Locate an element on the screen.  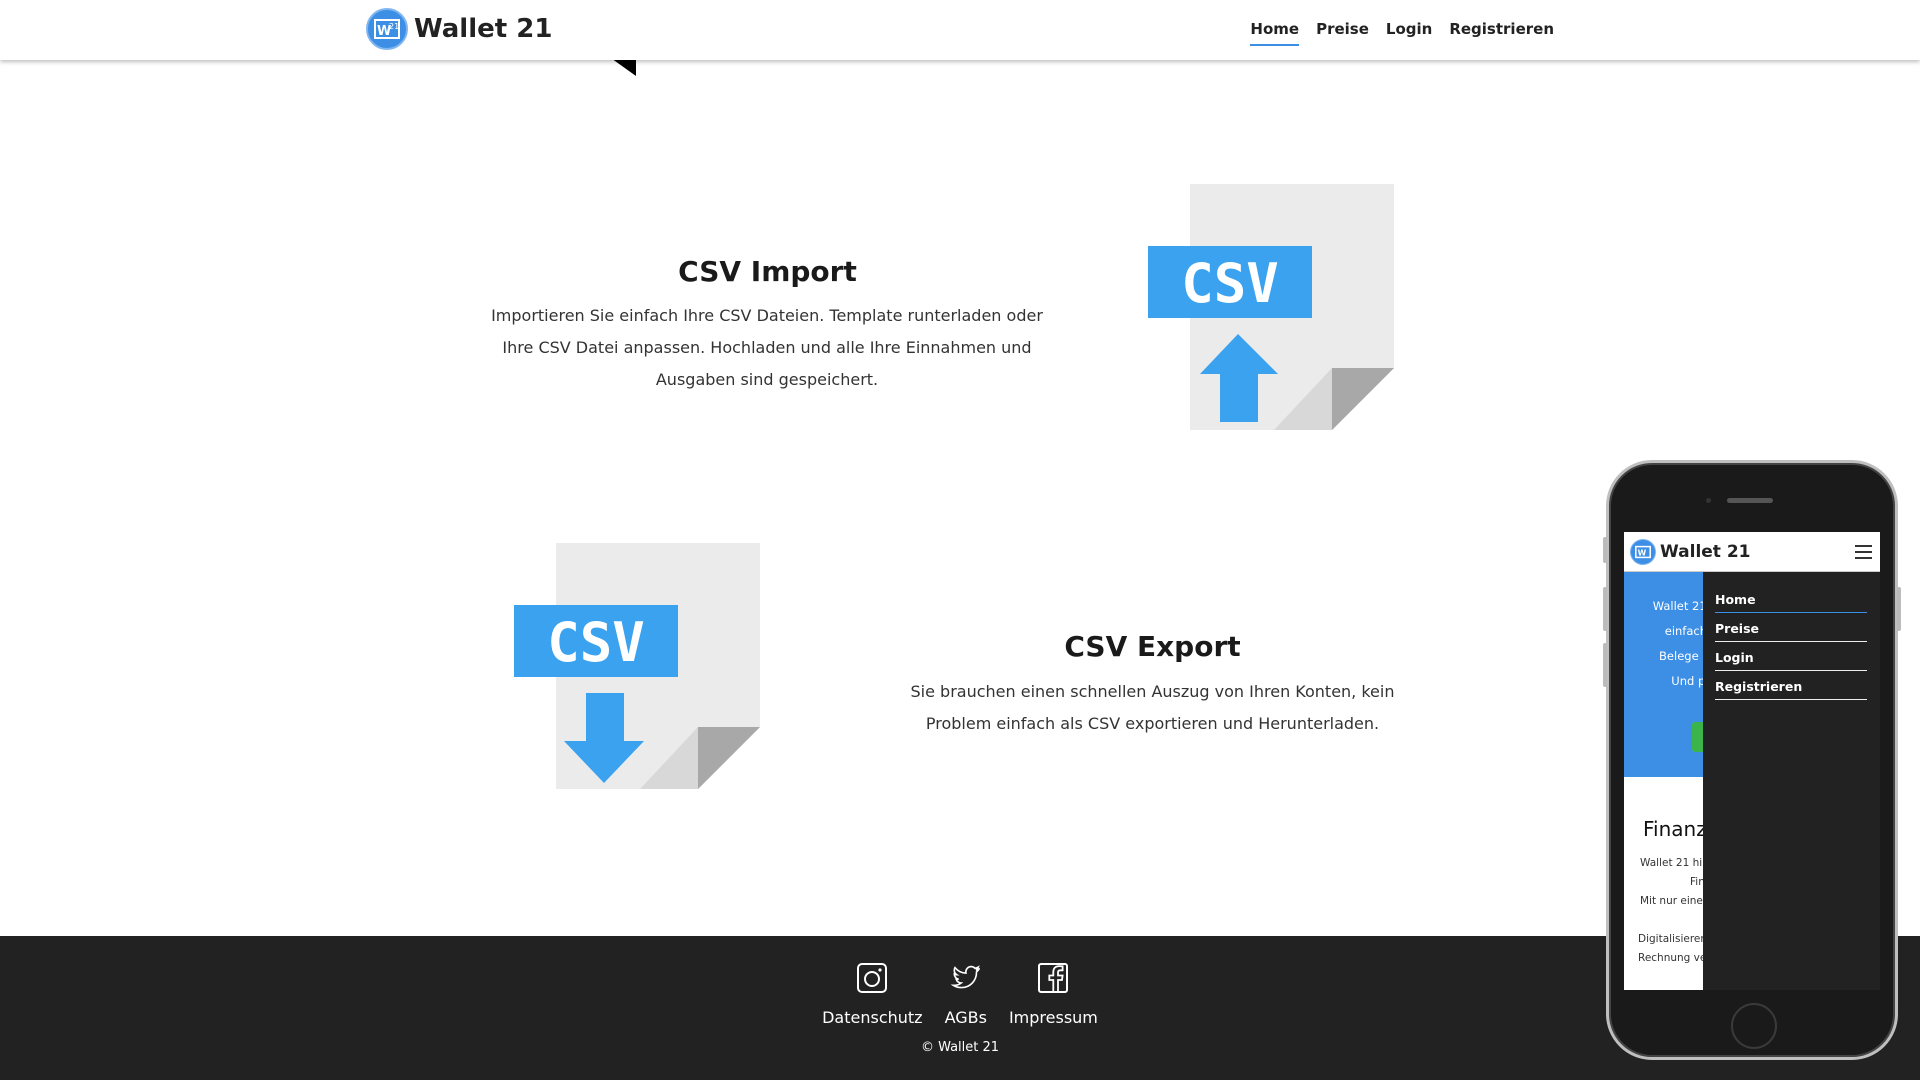
csv-upload-icon: CSV is located at coordinates (1272, 310).